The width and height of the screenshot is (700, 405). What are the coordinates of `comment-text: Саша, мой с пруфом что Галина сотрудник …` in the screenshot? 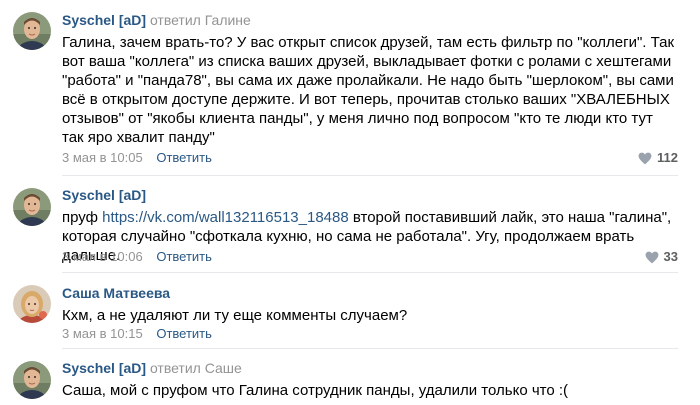 It's located at (315, 390).